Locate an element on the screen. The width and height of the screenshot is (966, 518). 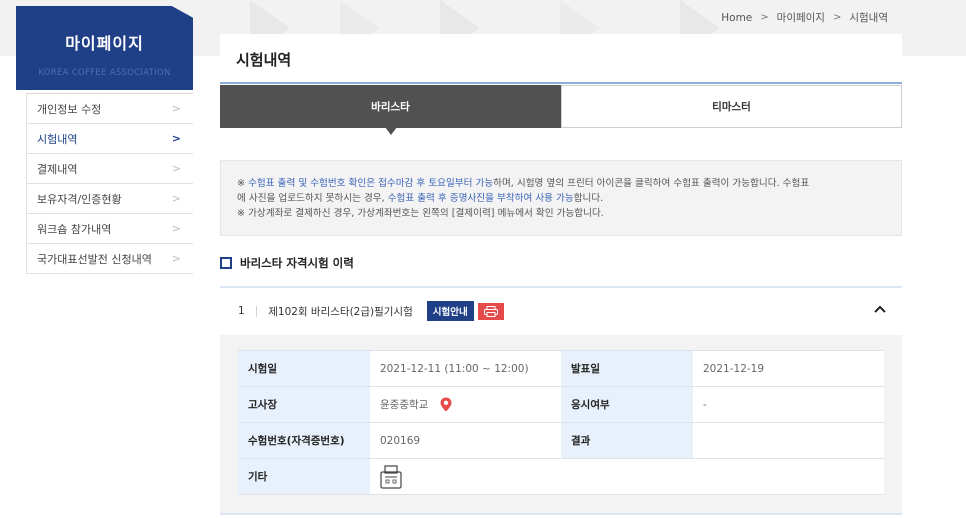
announce-date-value: 2021-12-19 is located at coordinates (788, 368).